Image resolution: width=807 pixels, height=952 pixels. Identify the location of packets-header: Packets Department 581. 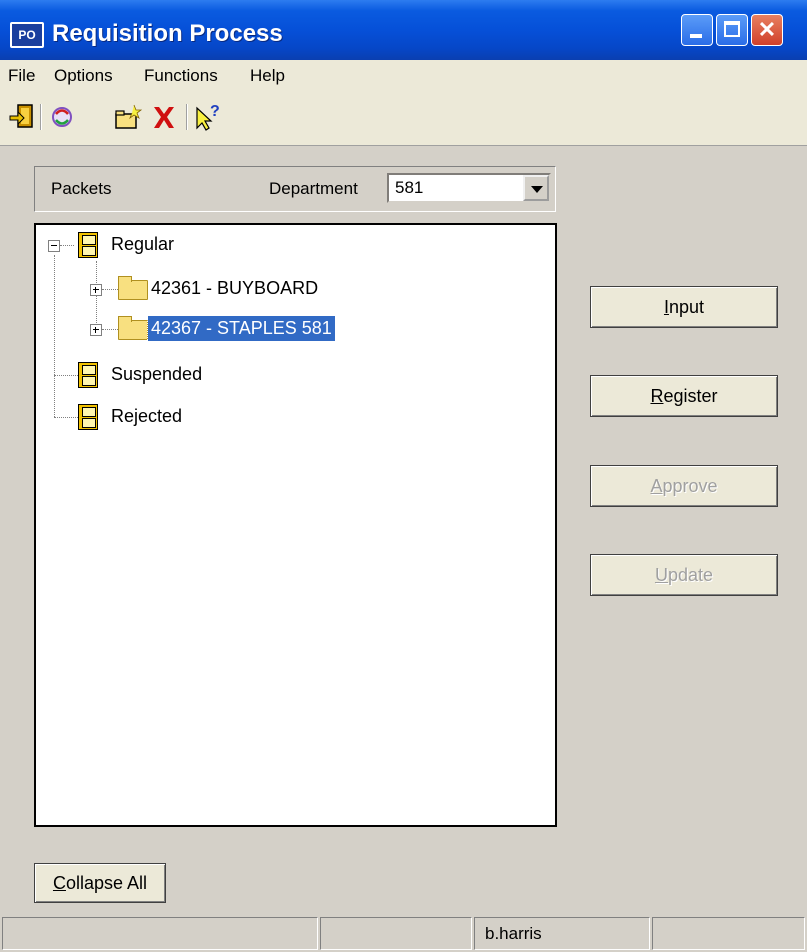
(295, 189).